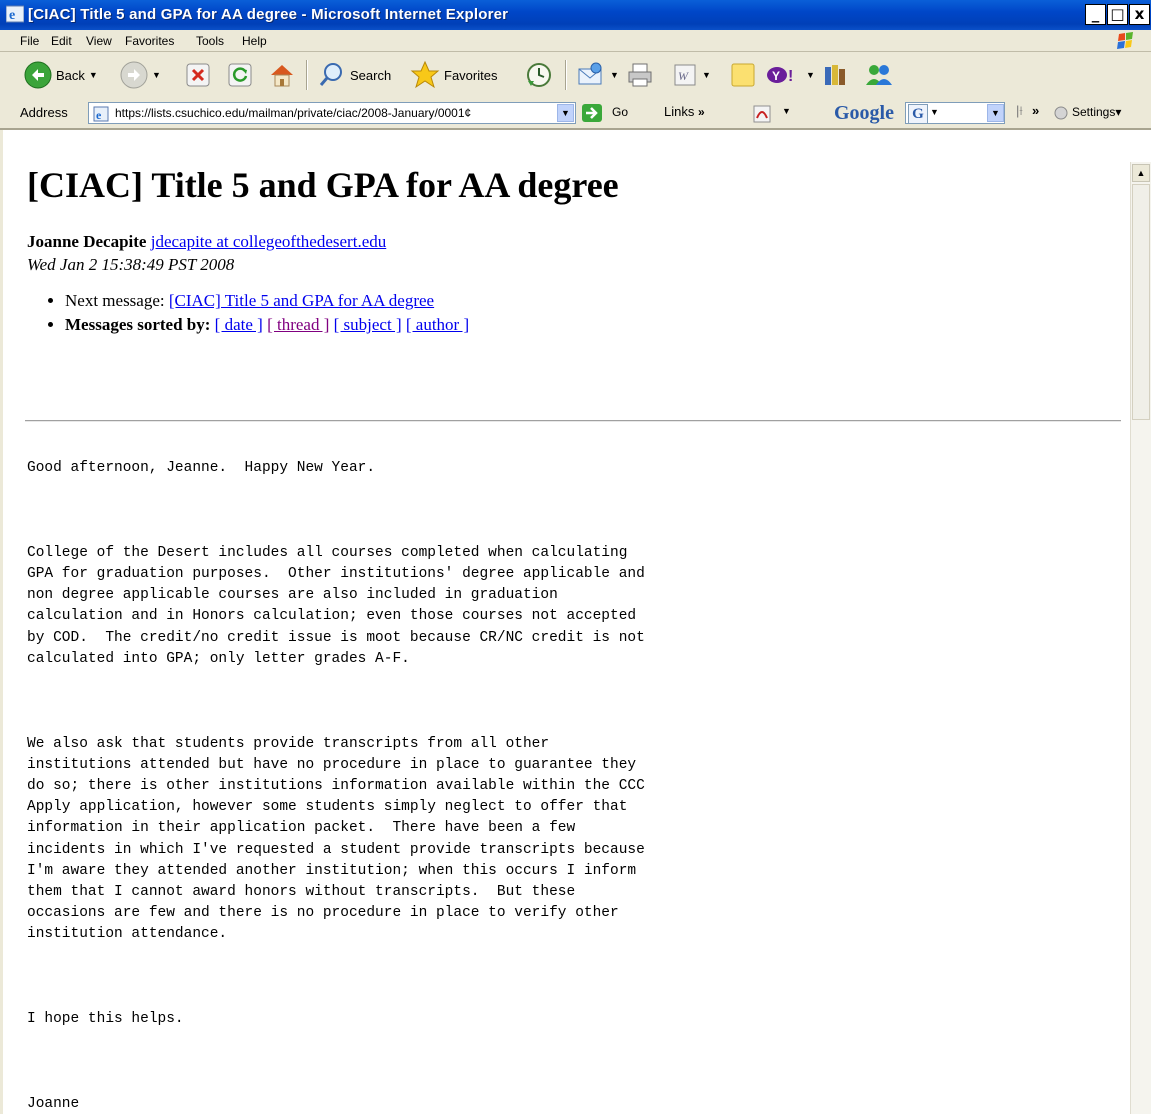 The image size is (1151, 1114). I want to click on scroll-thumb, so click(1141, 302).